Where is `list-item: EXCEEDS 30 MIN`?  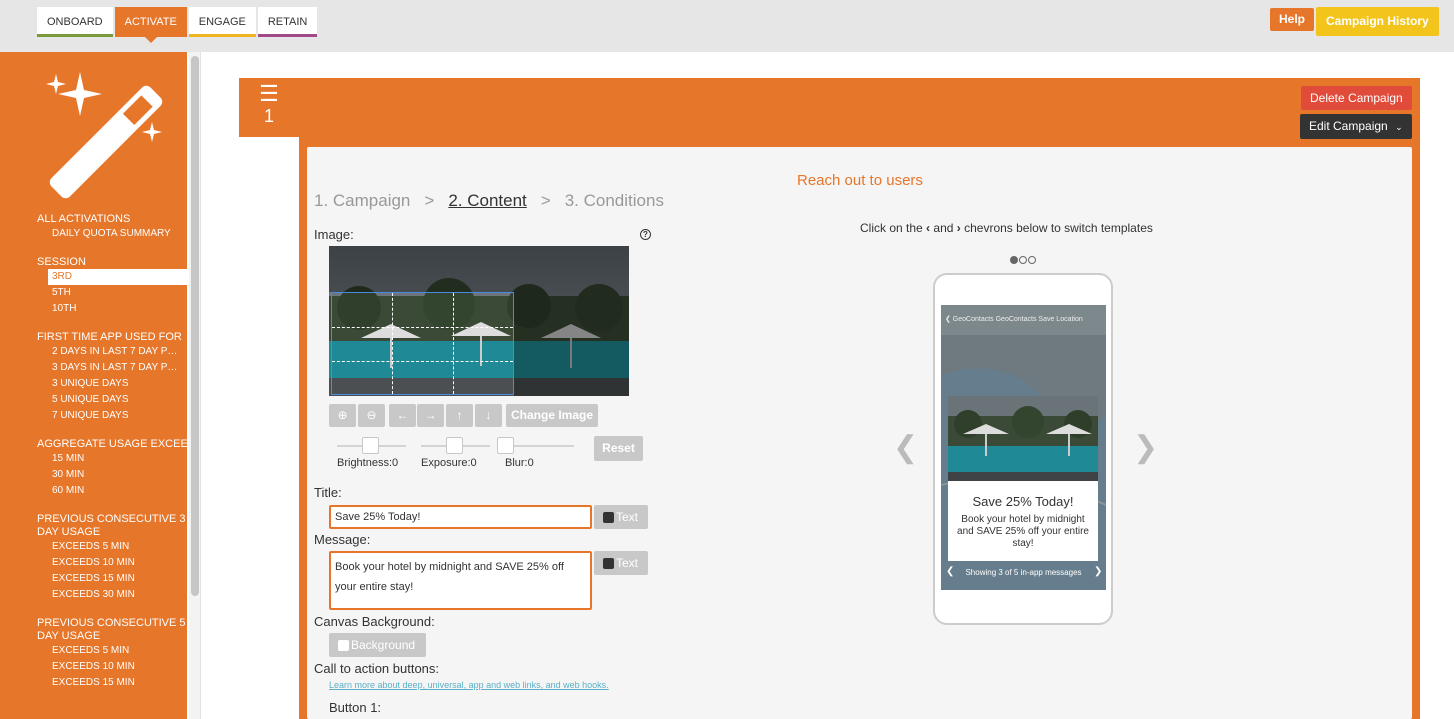 list-item: EXCEEDS 30 MIN is located at coordinates (93, 595).